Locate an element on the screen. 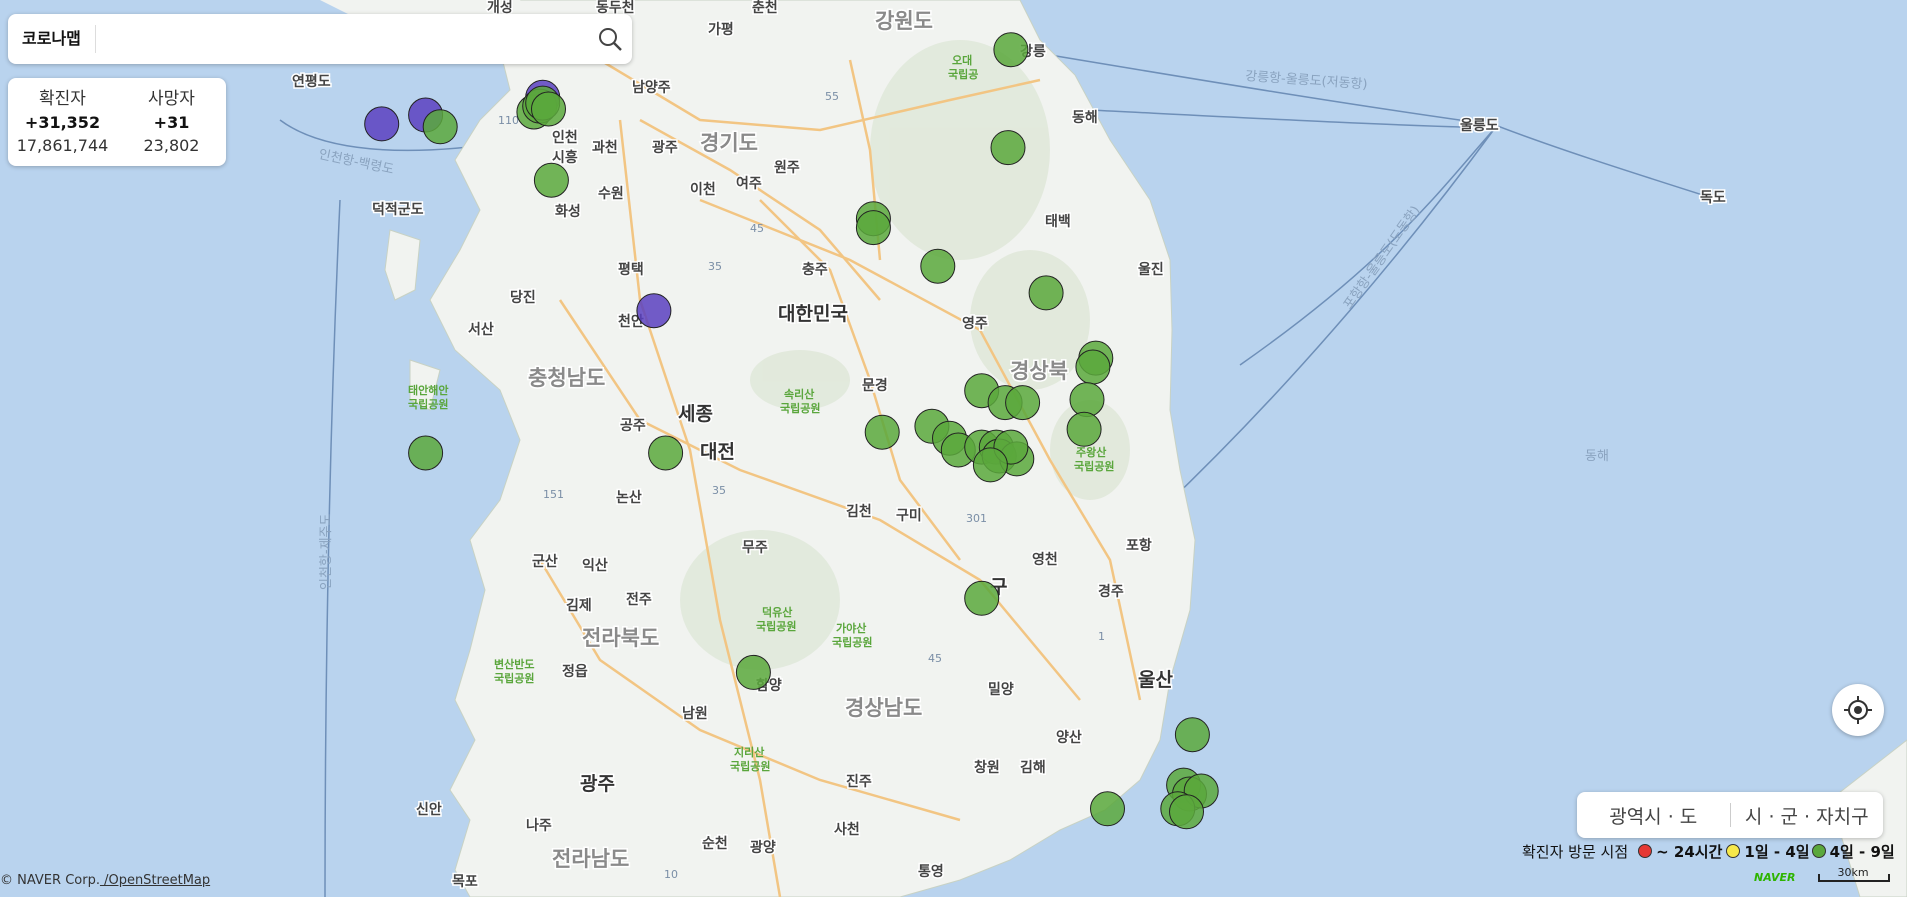 The height and width of the screenshot is (897, 1907). svg-text: 나주 is located at coordinates (539, 826).